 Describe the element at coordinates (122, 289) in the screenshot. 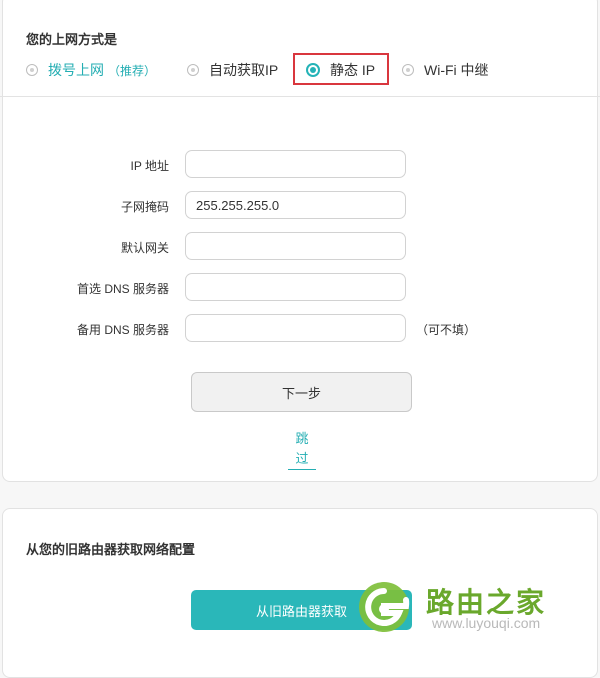

I see `primary-dns-label: 首选 DNS 服务器` at that location.